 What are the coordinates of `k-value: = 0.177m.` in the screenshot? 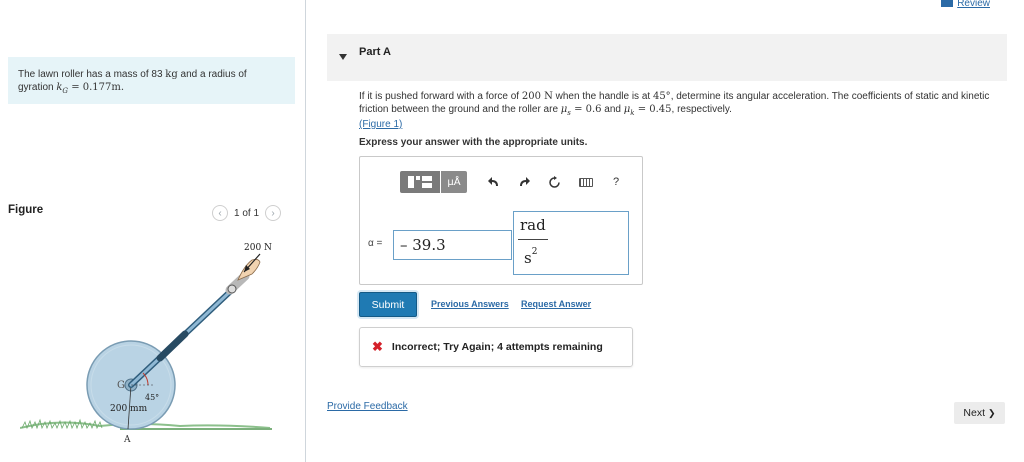 It's located at (96, 87).